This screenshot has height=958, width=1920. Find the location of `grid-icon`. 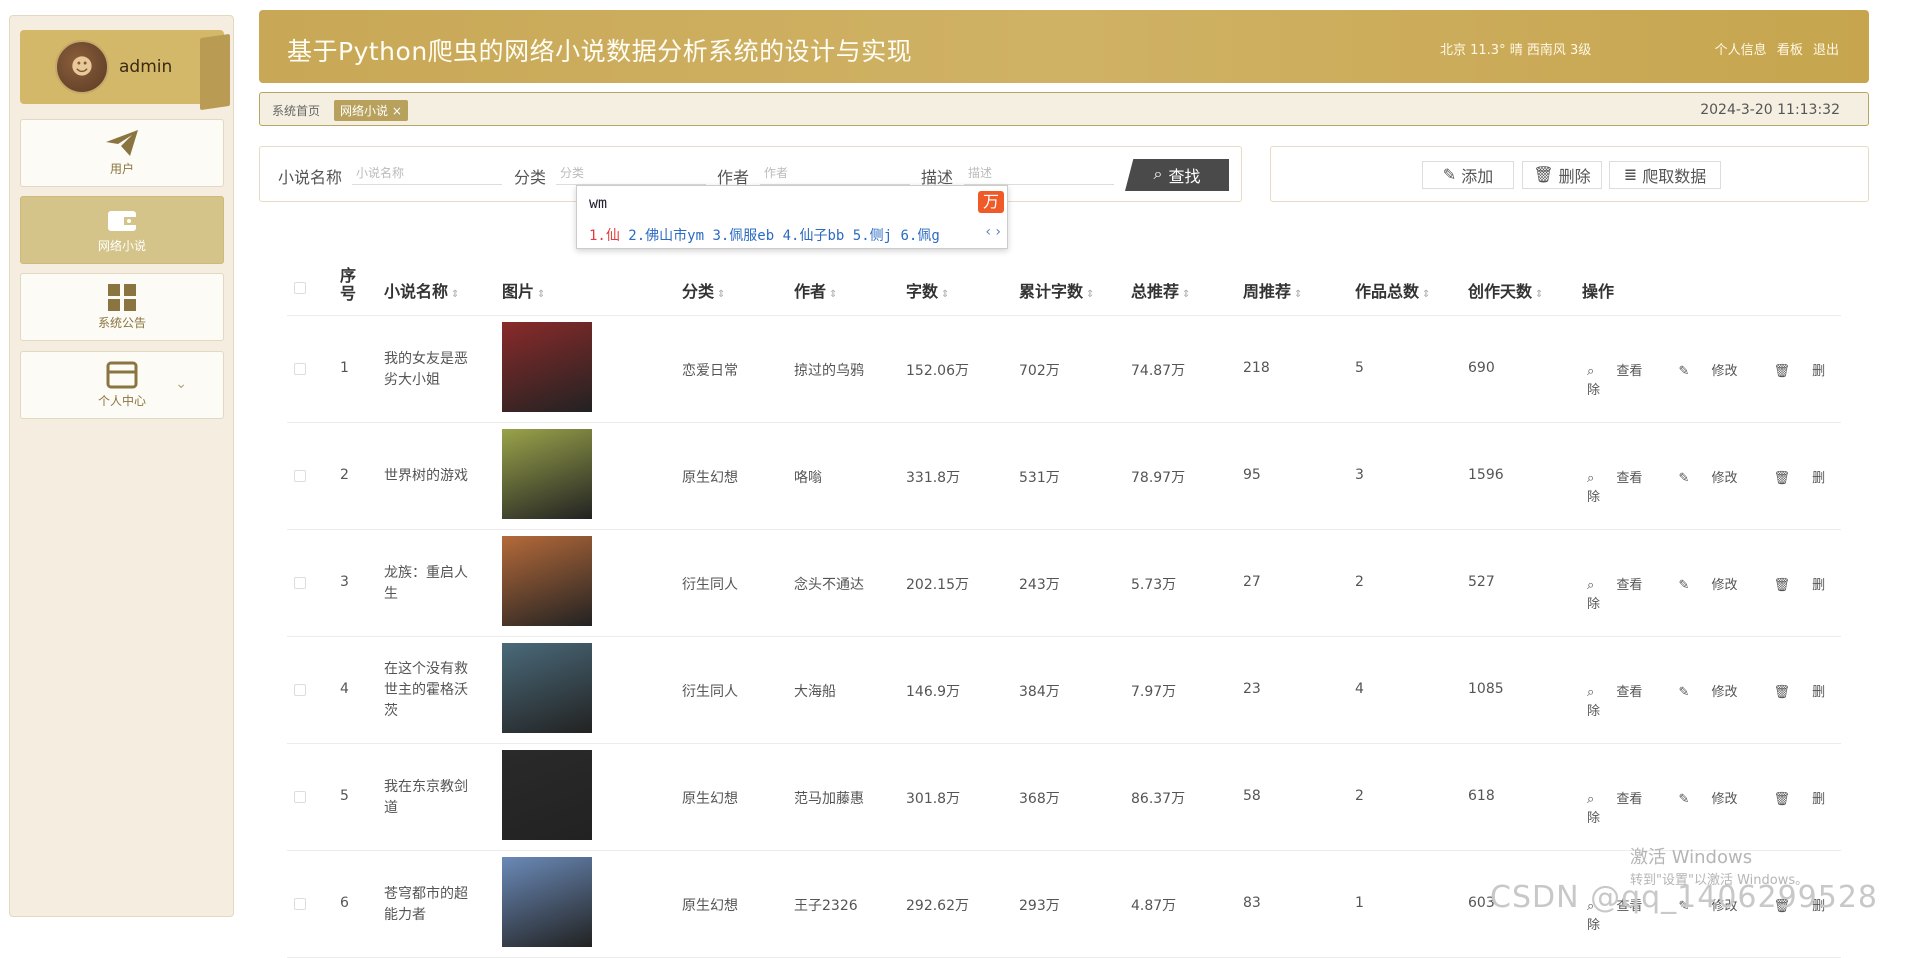

grid-icon is located at coordinates (122, 297).